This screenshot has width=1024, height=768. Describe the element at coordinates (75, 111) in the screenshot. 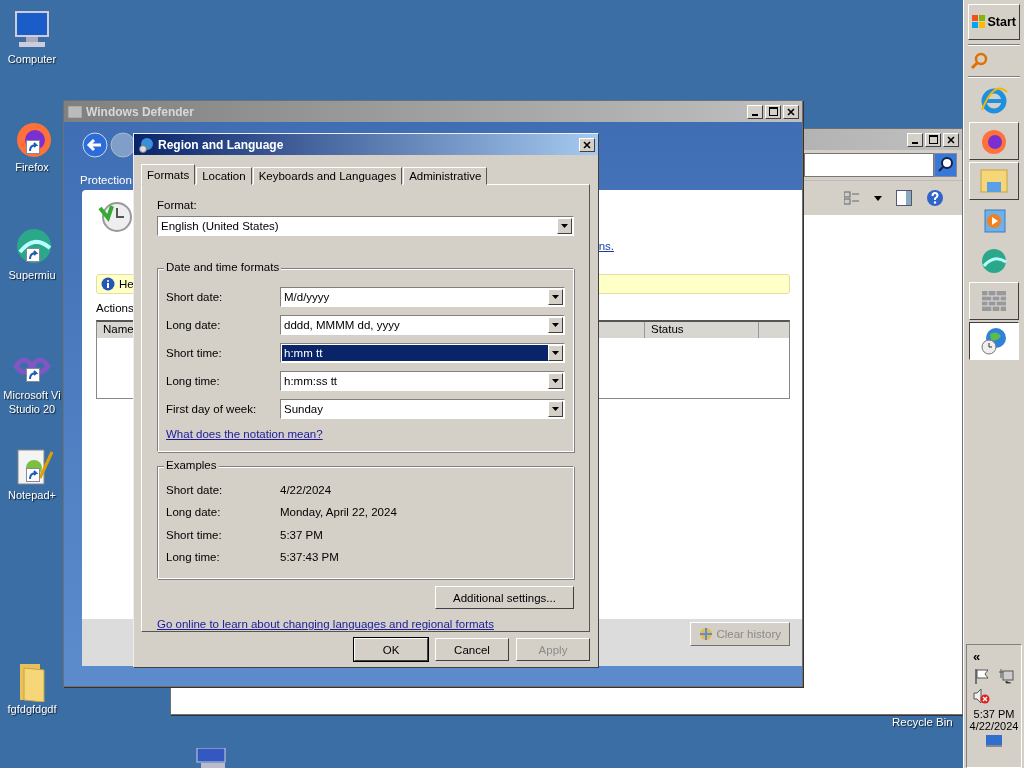

I see `window-icon` at that location.